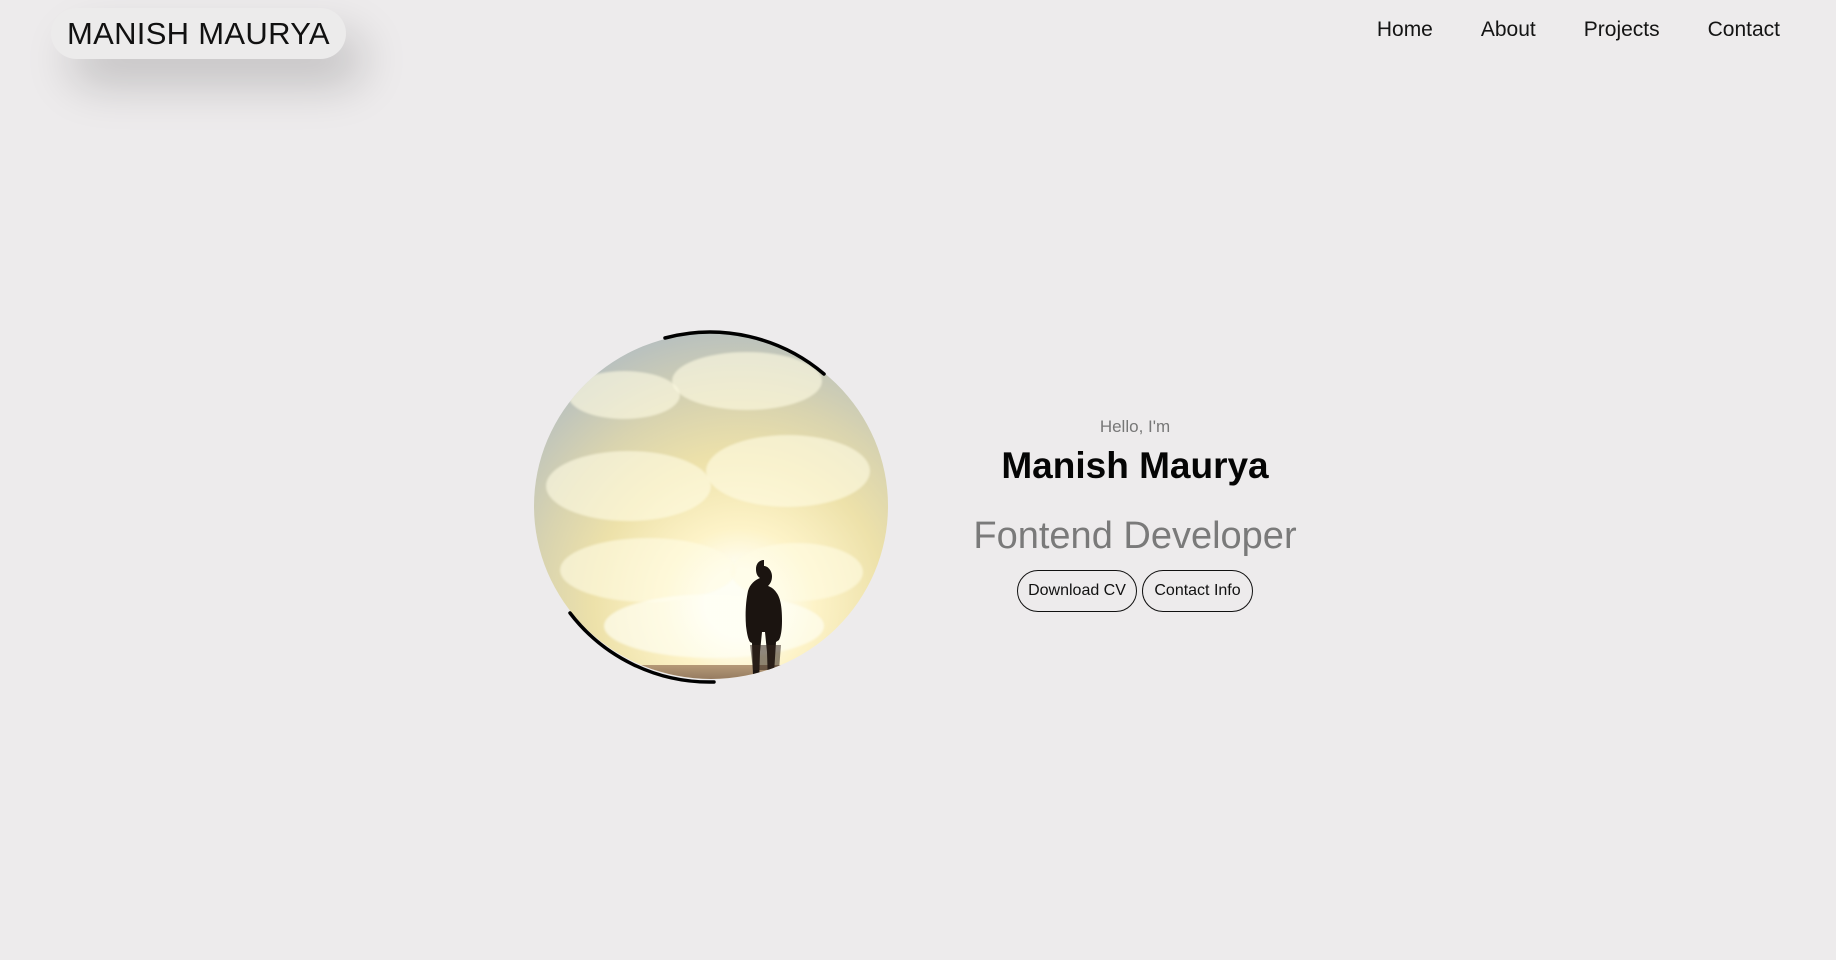  What do you see at coordinates (1135, 465) in the screenshot?
I see `hero-name: Manish Maurya` at bounding box center [1135, 465].